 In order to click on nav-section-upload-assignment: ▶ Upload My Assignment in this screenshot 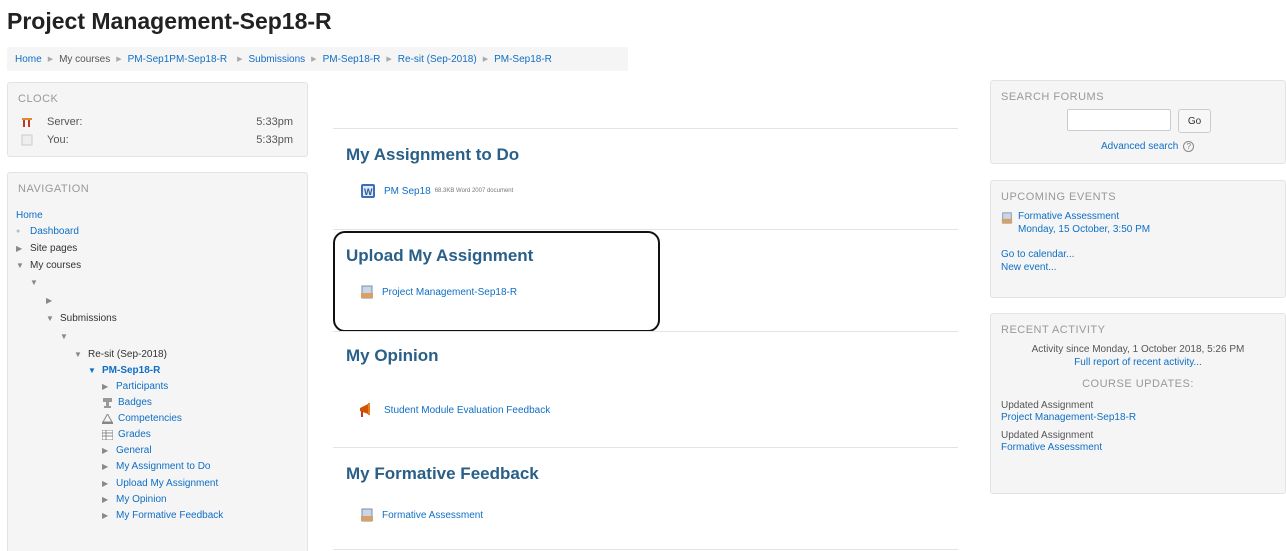, I will do `click(160, 483)`.